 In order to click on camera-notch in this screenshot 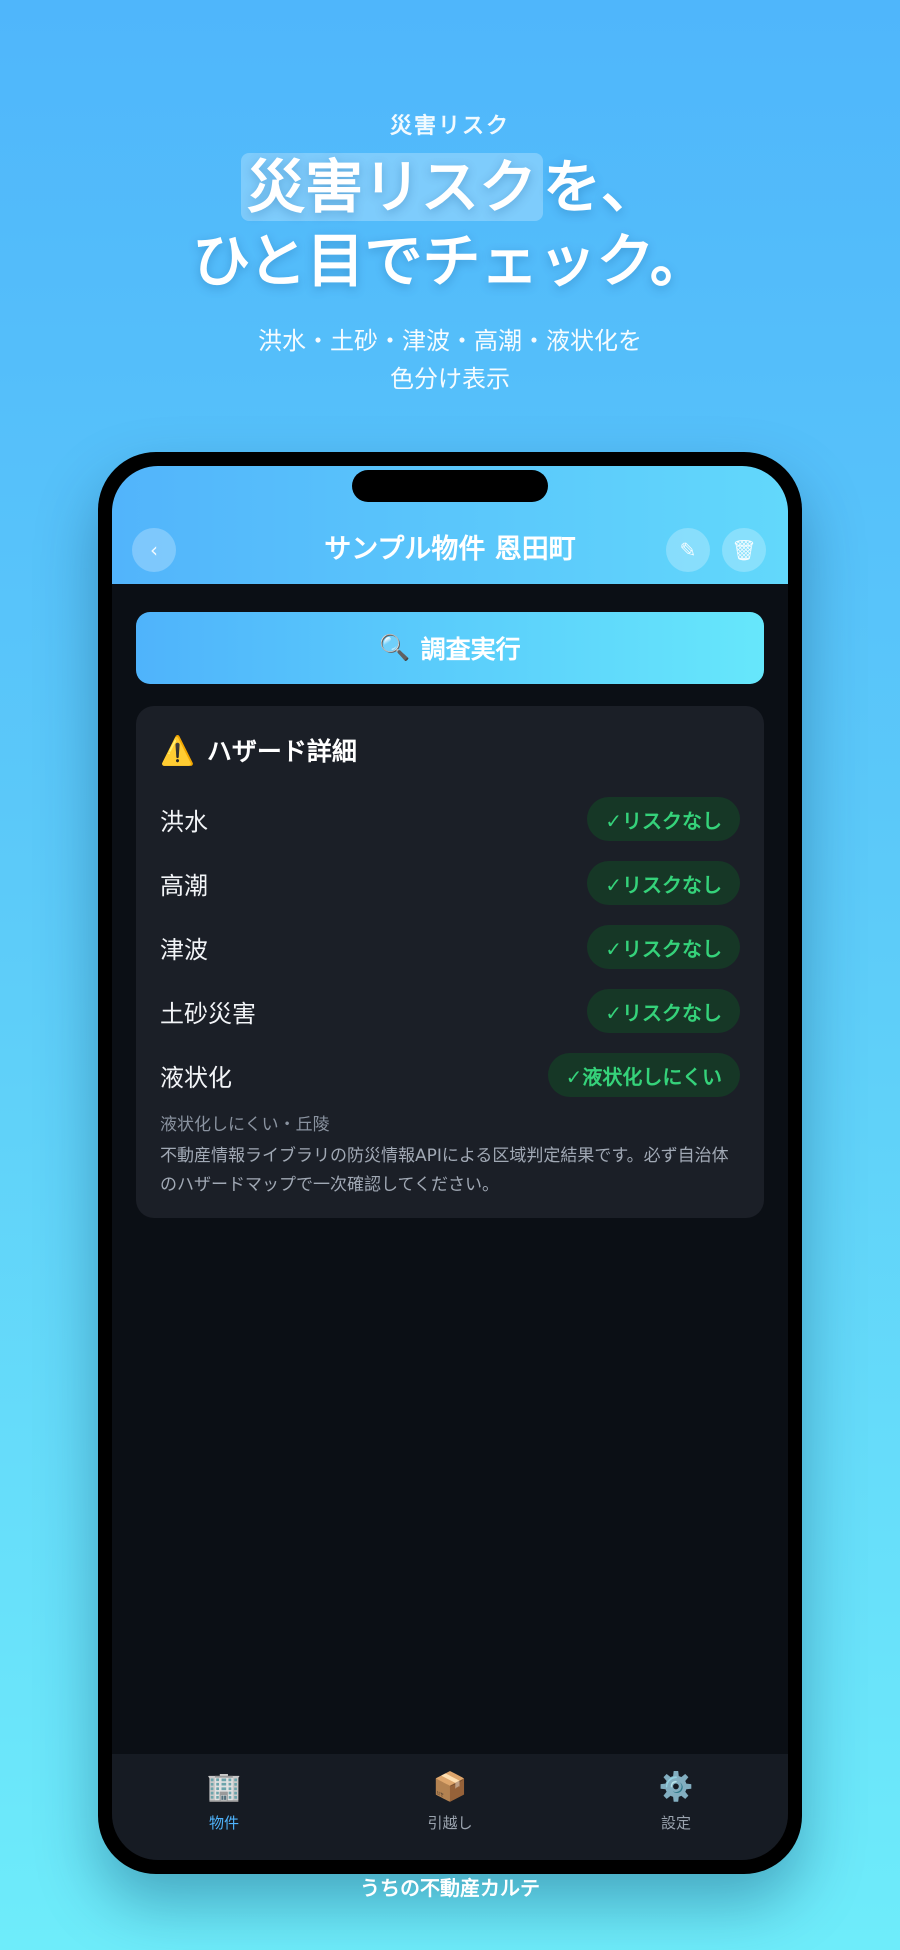, I will do `click(450, 486)`.